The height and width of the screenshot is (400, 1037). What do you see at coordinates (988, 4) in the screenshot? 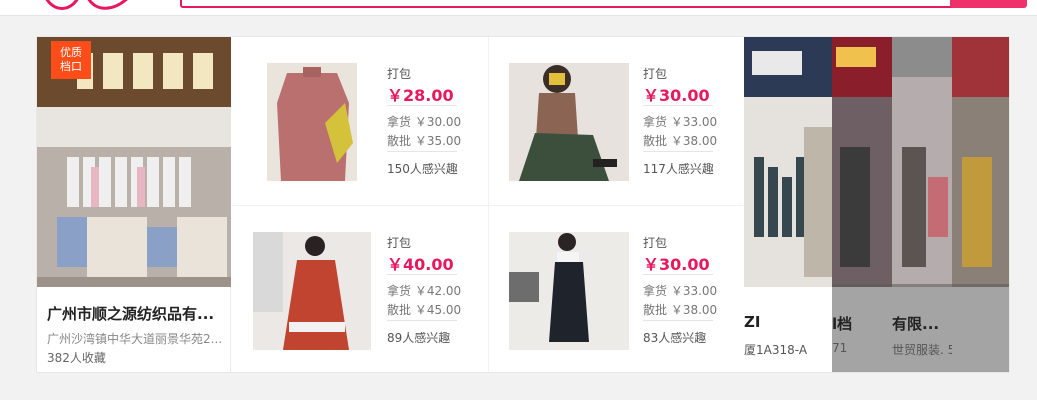
I see `search-button` at bounding box center [988, 4].